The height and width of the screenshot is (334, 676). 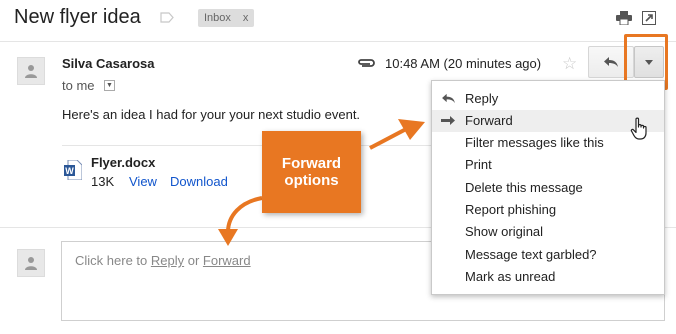 I want to click on forward-options-callout: Forward options, so click(x=311, y=172).